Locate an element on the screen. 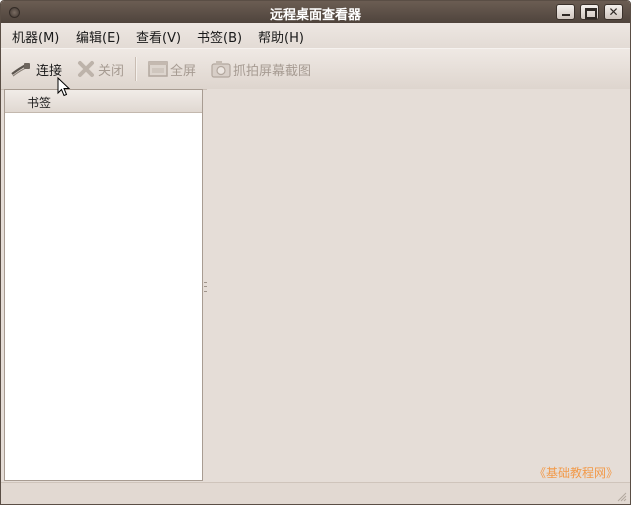  minimize-button is located at coordinates (565, 12).